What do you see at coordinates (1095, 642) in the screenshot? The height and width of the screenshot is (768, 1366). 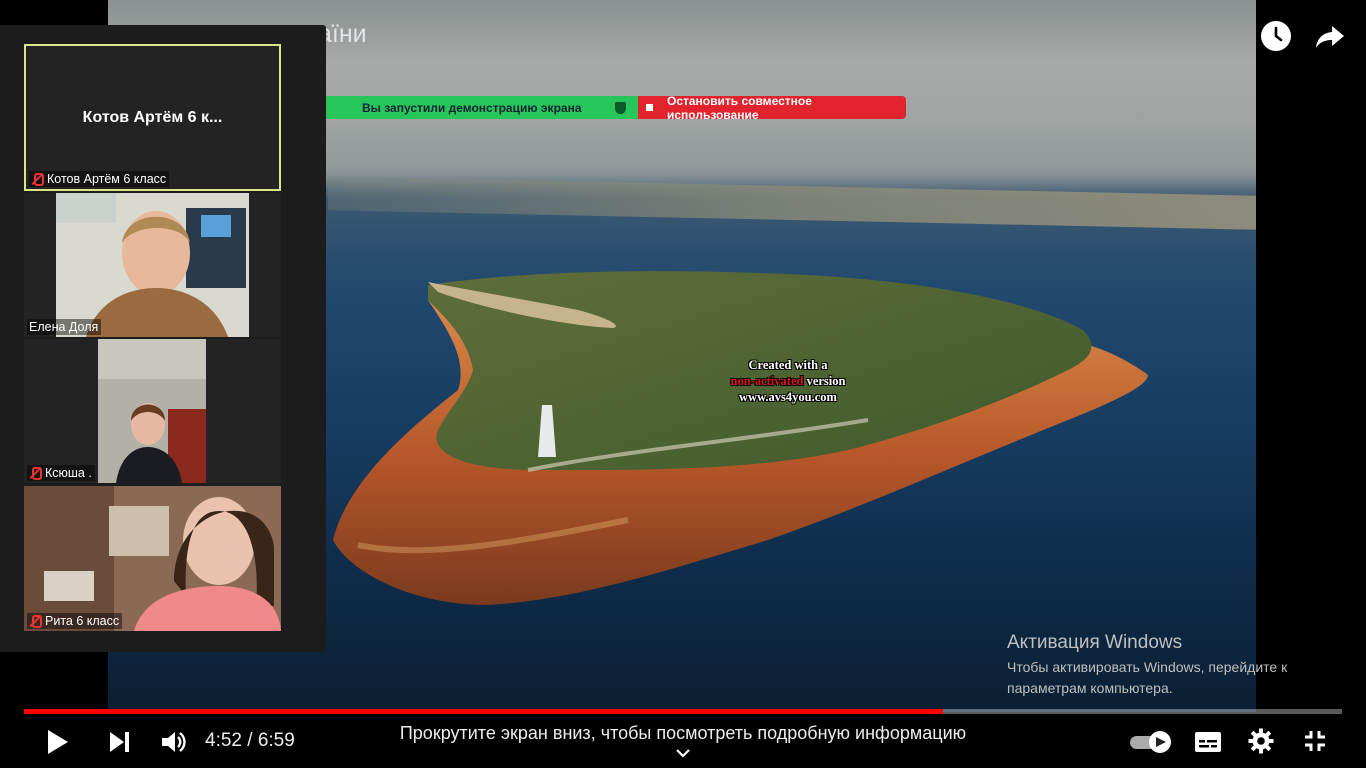 I see `activation-title: Активация Windows` at bounding box center [1095, 642].